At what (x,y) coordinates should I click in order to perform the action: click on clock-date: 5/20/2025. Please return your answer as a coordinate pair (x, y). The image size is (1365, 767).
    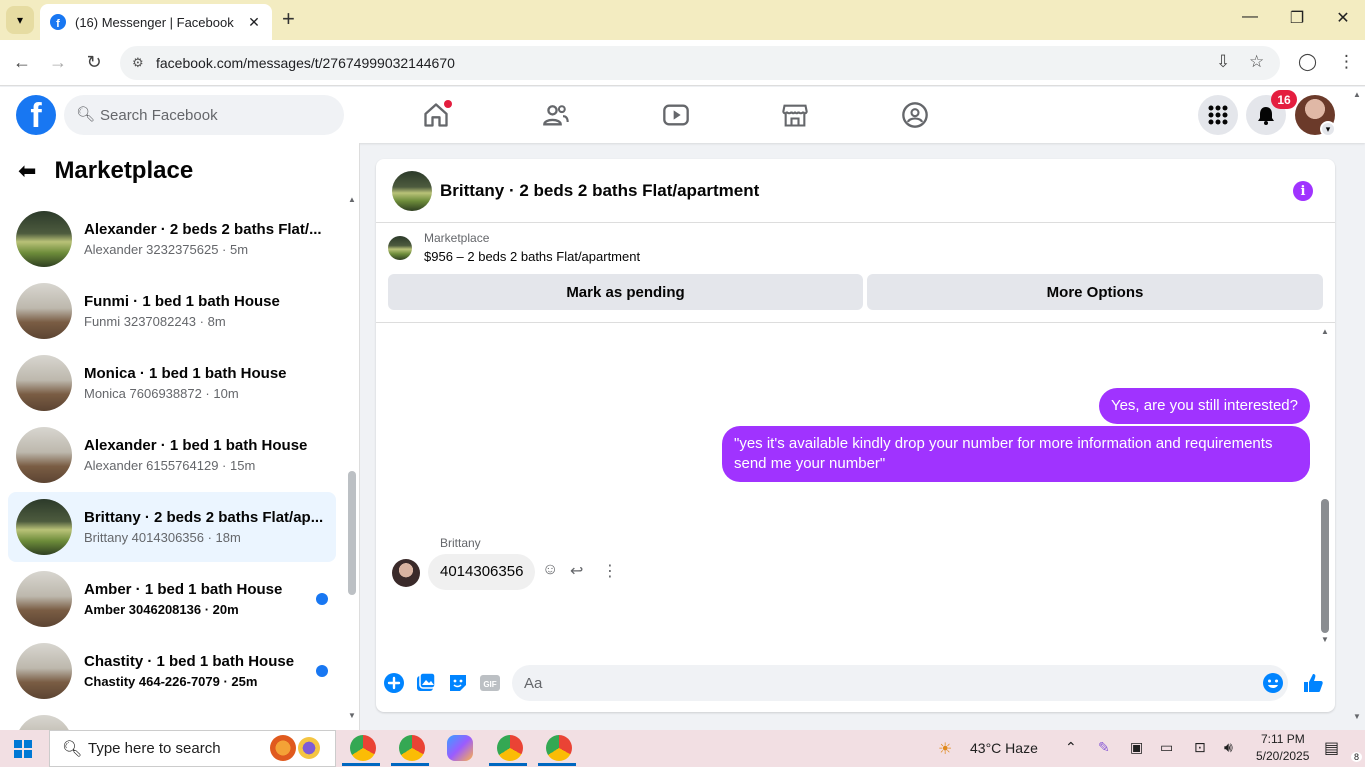
    Looking at the image, I should click on (1282, 756).